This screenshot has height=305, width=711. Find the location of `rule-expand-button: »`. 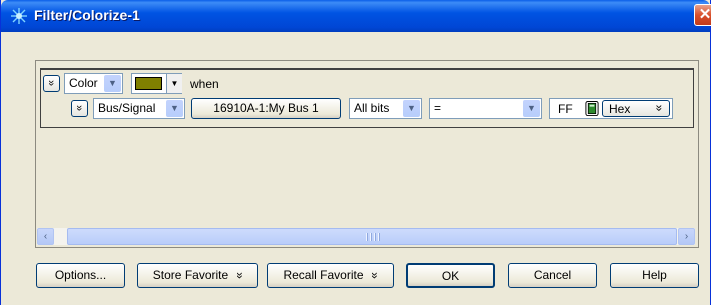

rule-expand-button: » is located at coordinates (51, 83).